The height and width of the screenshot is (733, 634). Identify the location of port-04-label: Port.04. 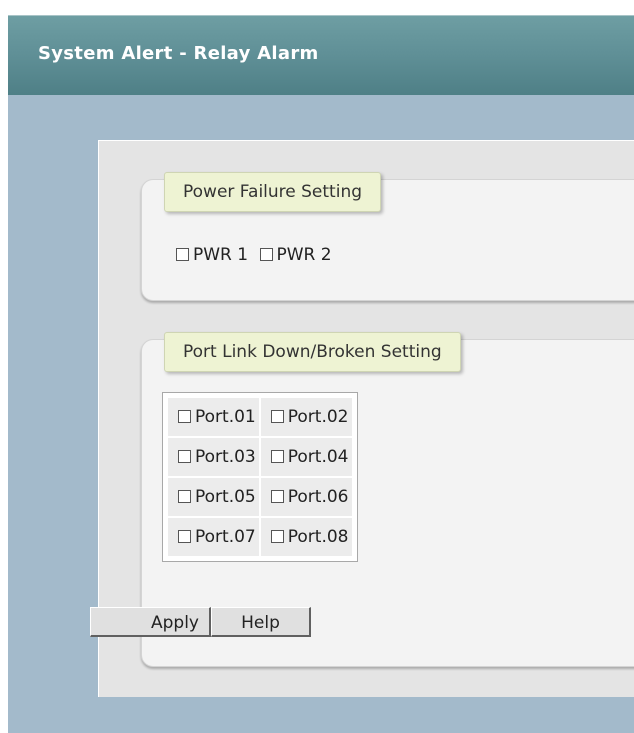
(318, 457).